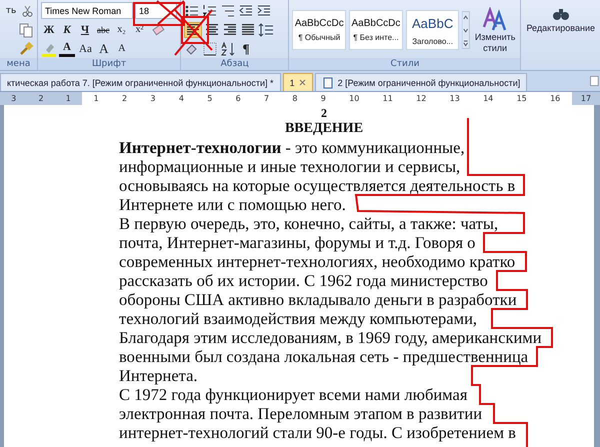 This screenshot has height=447, width=600. I want to click on document-text-line: В первую очередь, это, конечно, сайты, а также: чаты,, so click(308, 223).